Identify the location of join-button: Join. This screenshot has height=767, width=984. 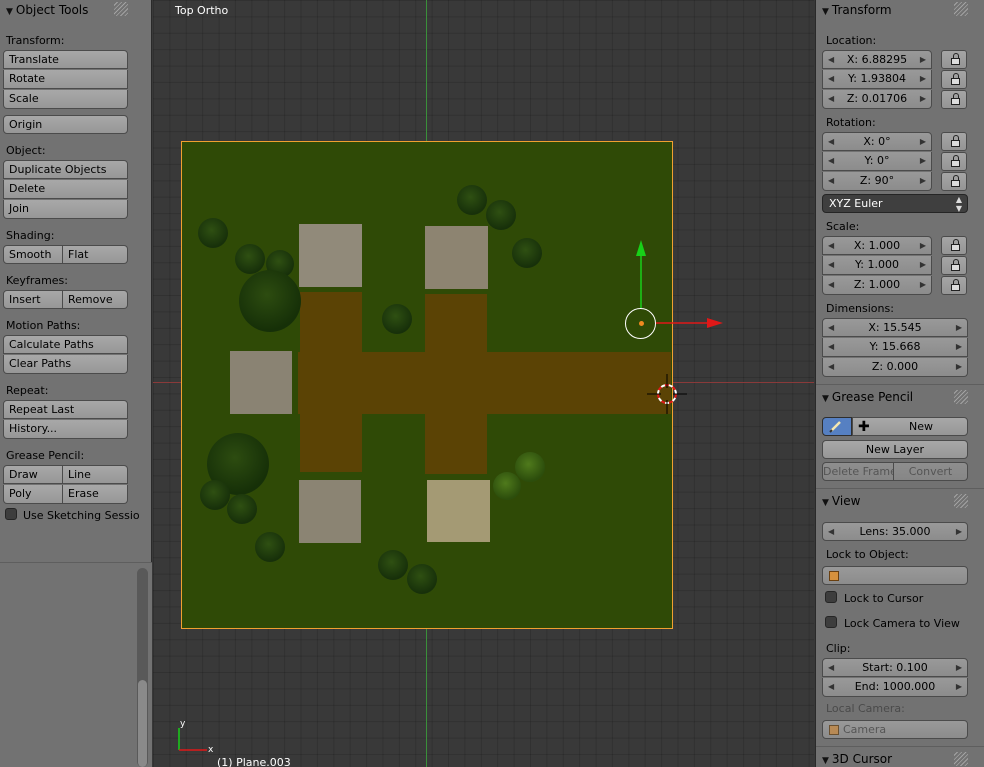
(65, 209).